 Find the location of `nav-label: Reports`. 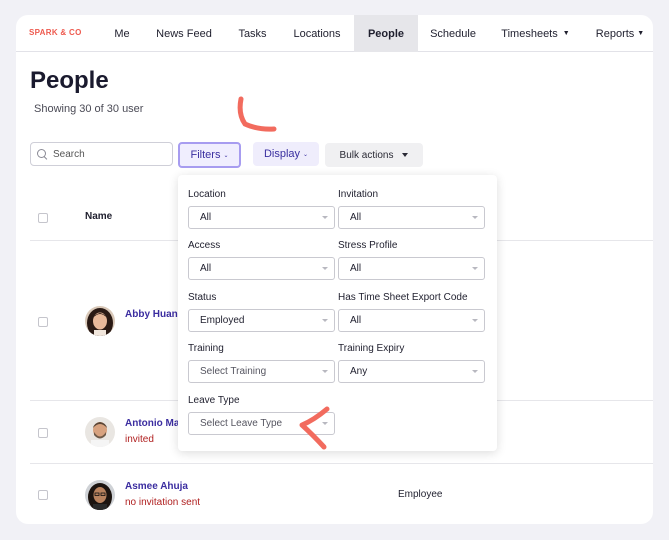

nav-label: Reports is located at coordinates (615, 33).